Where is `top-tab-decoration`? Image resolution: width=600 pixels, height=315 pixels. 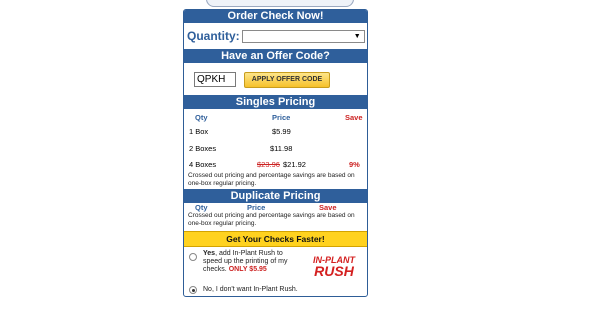 top-tab-decoration is located at coordinates (280, 3).